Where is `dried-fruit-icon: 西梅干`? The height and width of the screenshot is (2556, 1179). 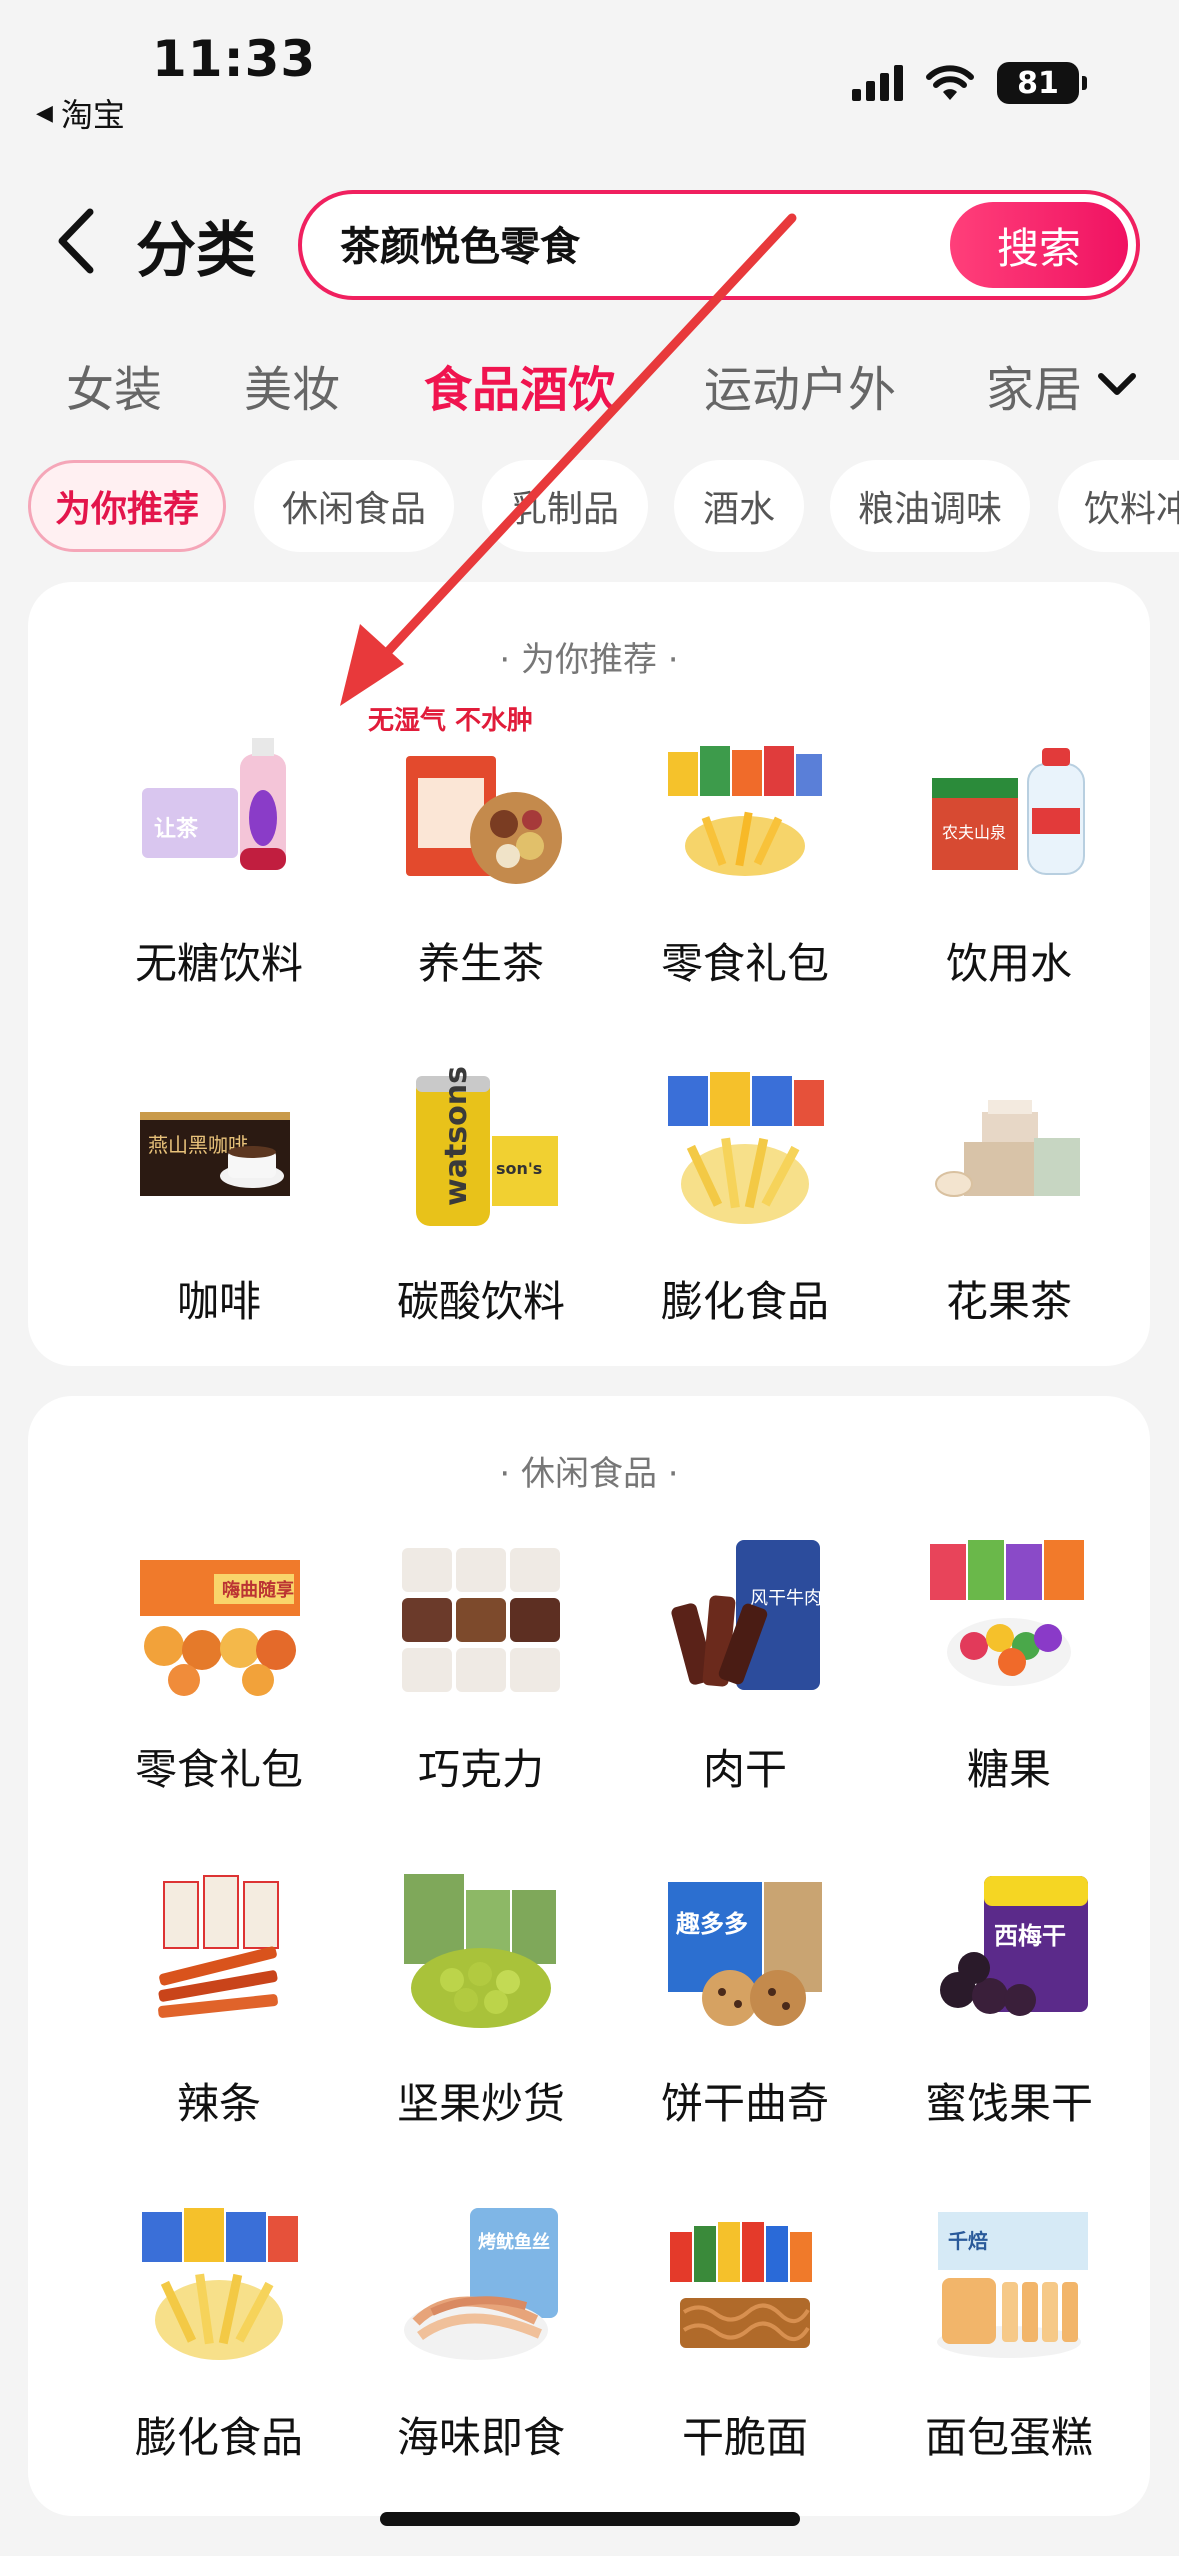
dried-fruit-icon: 西梅干 is located at coordinates (1014, 1946).